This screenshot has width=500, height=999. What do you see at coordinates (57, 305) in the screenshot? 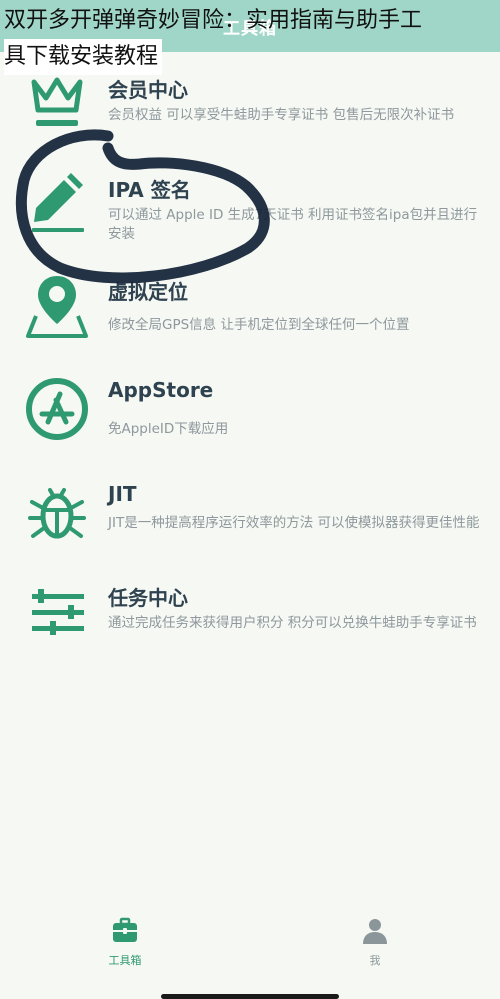
I see `location-pin-icon` at bounding box center [57, 305].